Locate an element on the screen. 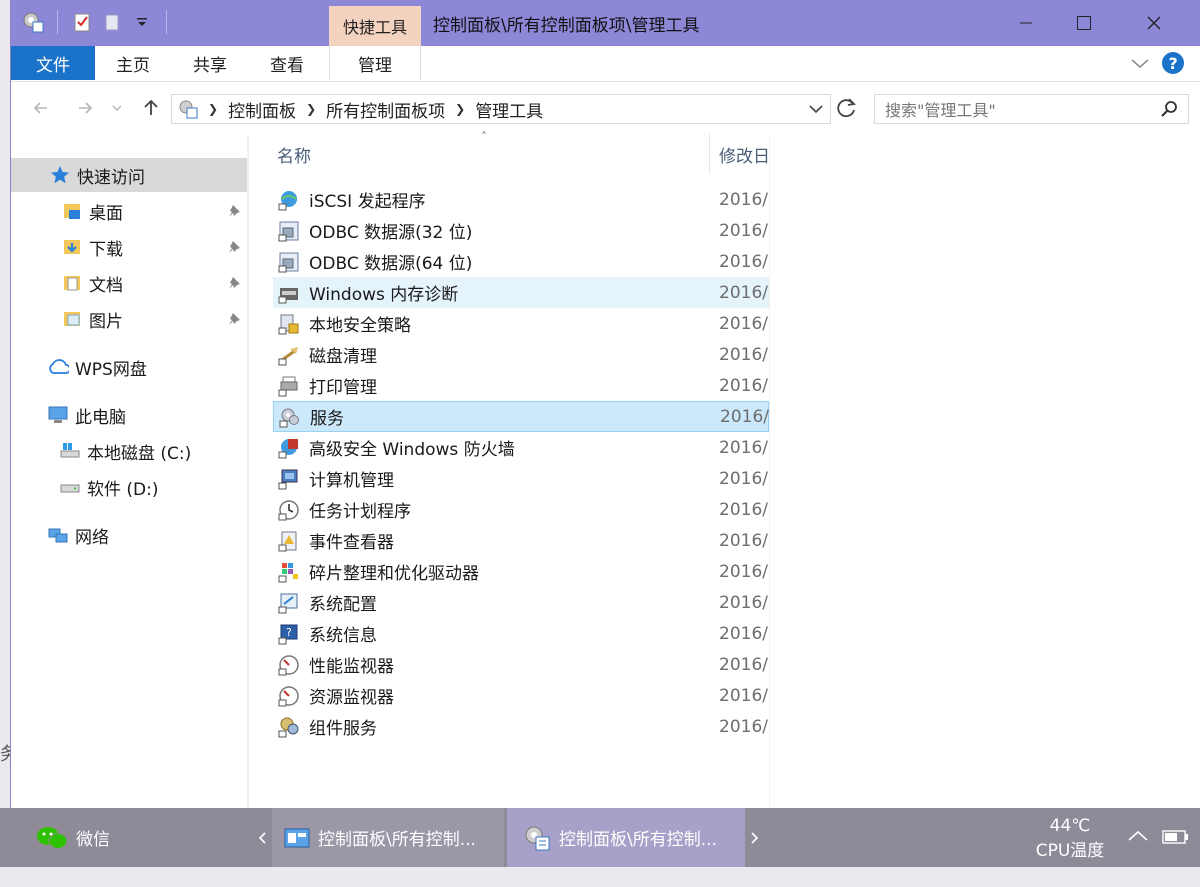 The image size is (1200, 887). close-icon is located at coordinates (1154, 23).